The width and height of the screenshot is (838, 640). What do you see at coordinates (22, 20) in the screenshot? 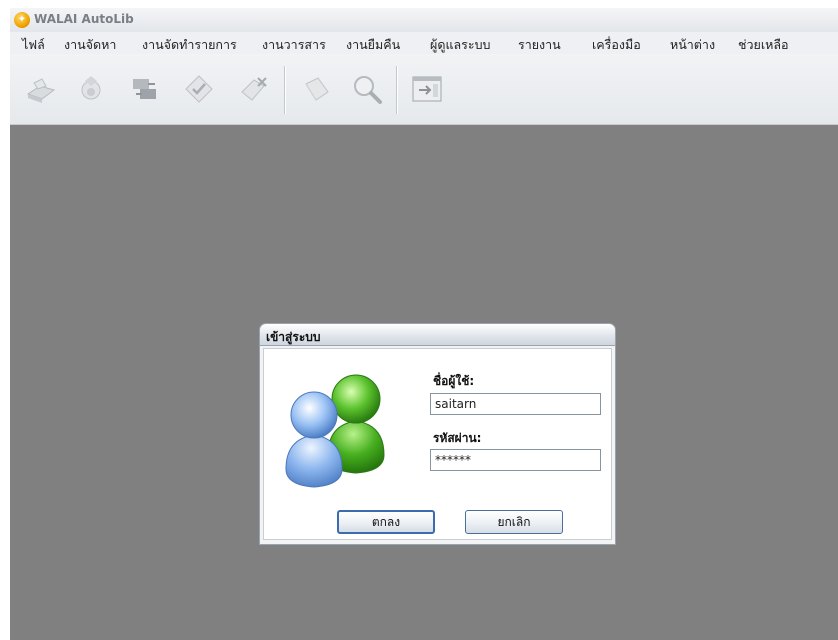
I see `app-logo-icon: ✦` at bounding box center [22, 20].